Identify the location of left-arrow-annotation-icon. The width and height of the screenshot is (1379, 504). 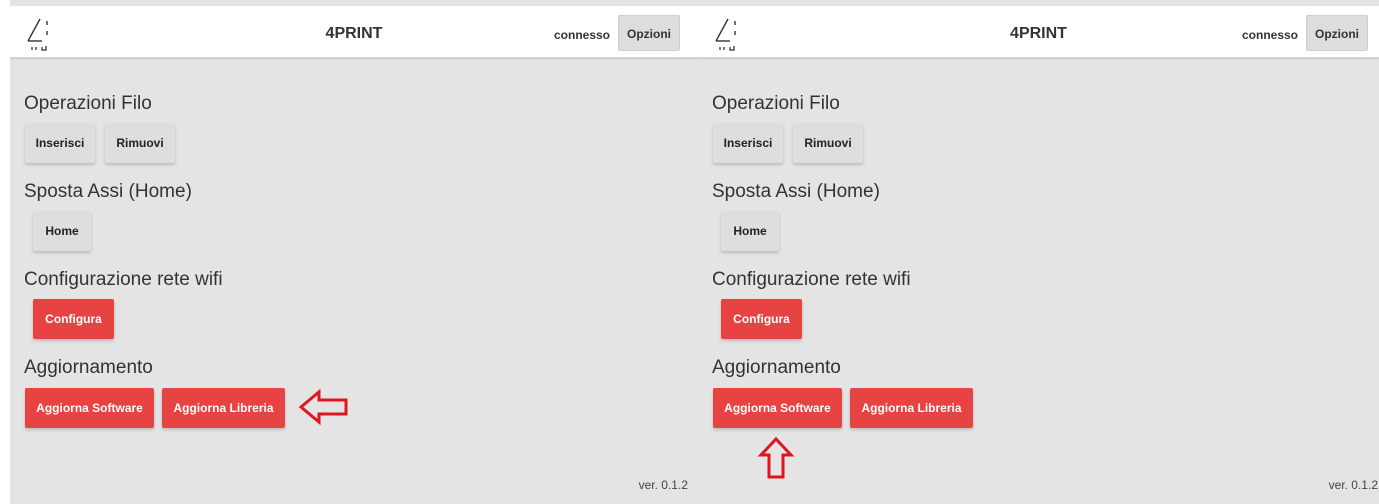
(323, 407).